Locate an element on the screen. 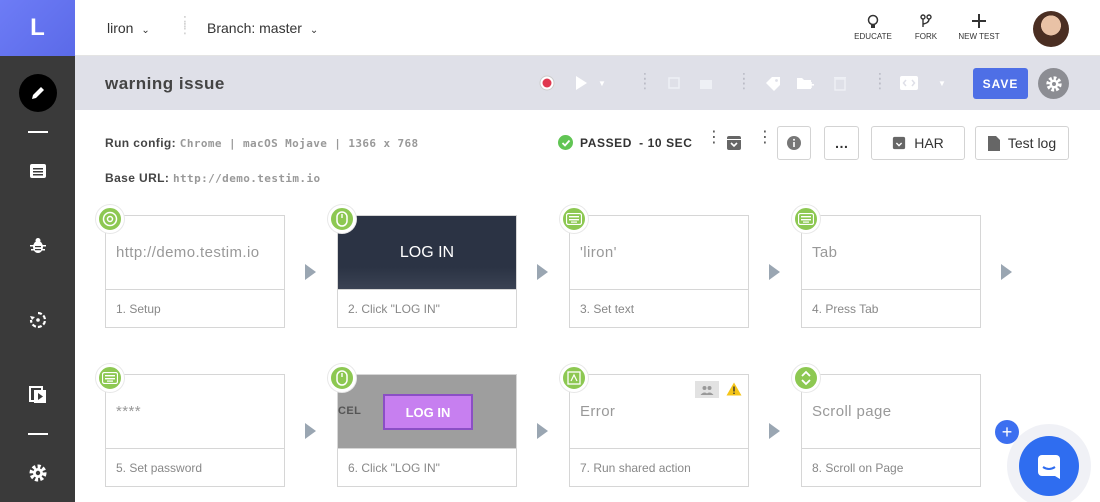 This screenshot has width=1100, height=502. step-card: LOG IN 2. Click "LOG IN" is located at coordinates (427, 271).